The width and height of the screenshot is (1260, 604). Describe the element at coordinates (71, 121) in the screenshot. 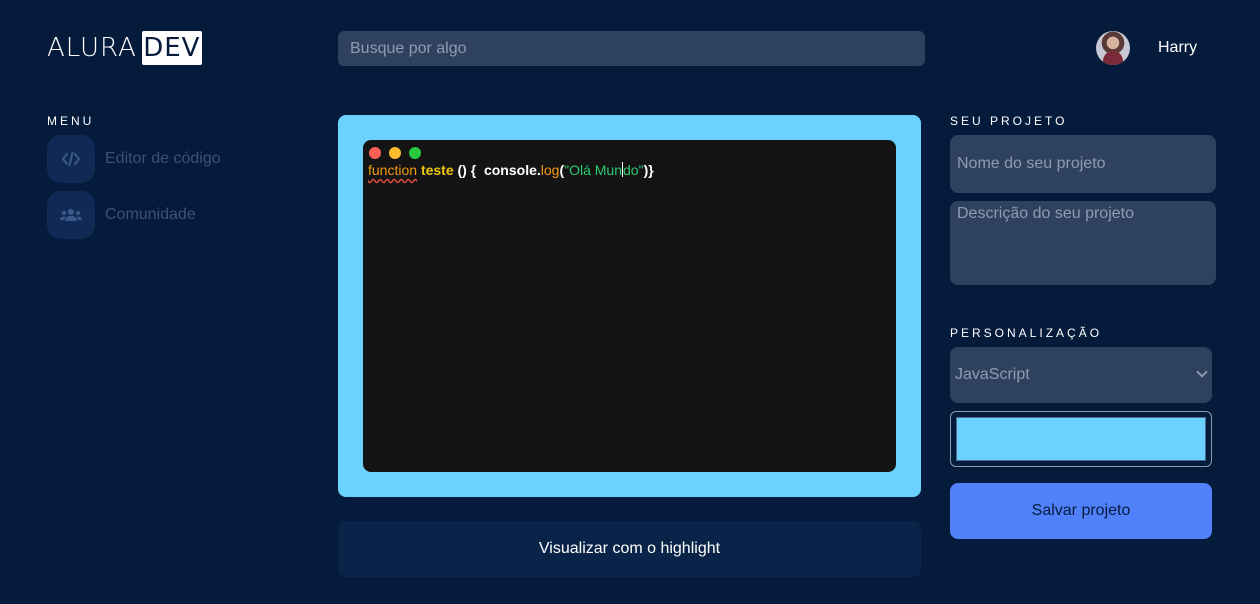

I see `menu-title: MENU` at that location.